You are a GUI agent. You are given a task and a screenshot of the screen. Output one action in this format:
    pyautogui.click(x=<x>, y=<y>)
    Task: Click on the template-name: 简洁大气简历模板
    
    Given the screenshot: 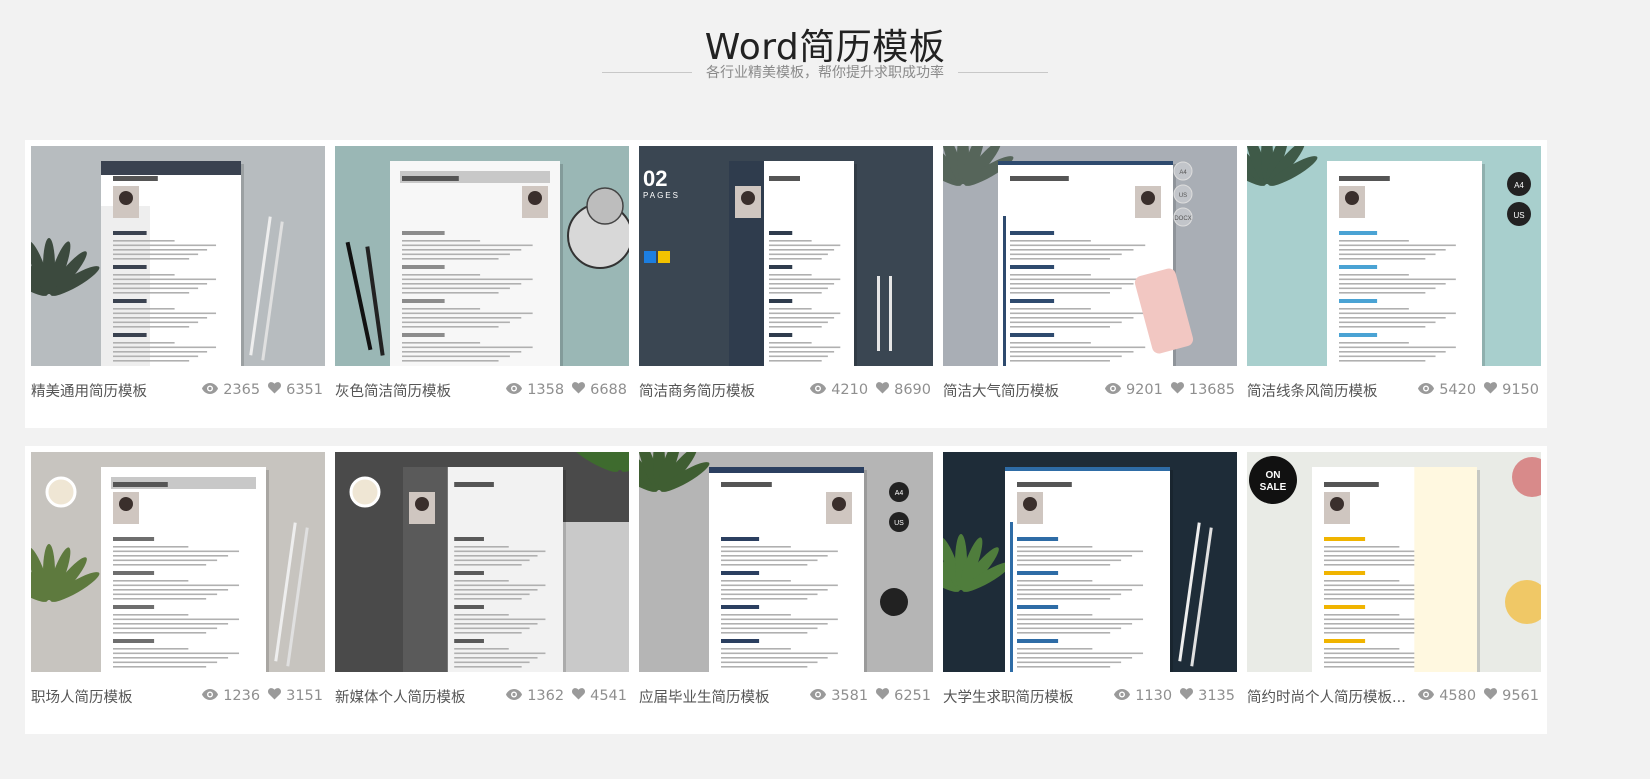 What is the action you would take?
    pyautogui.click(x=1001, y=390)
    